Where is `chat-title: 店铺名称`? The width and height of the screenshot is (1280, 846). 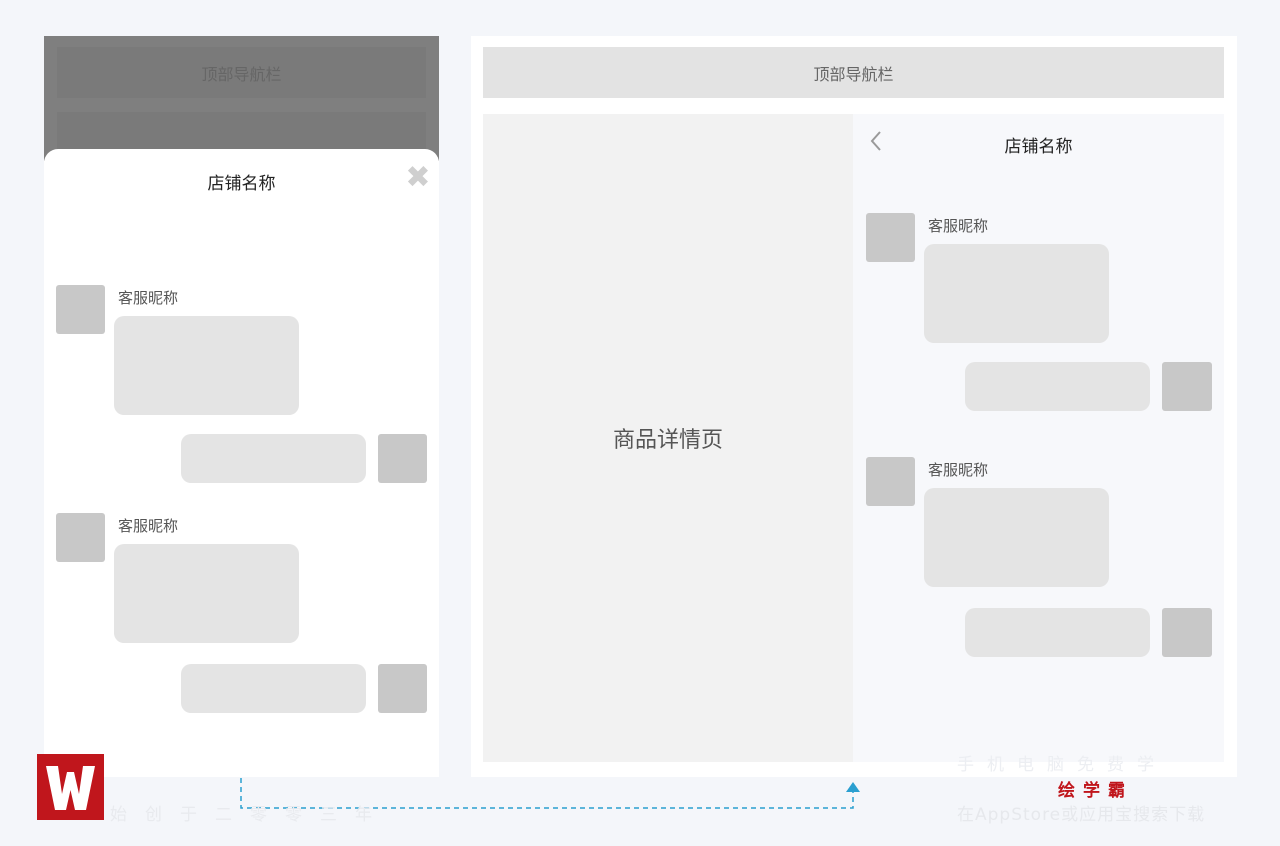 chat-title: 店铺名称 is located at coordinates (1038, 147).